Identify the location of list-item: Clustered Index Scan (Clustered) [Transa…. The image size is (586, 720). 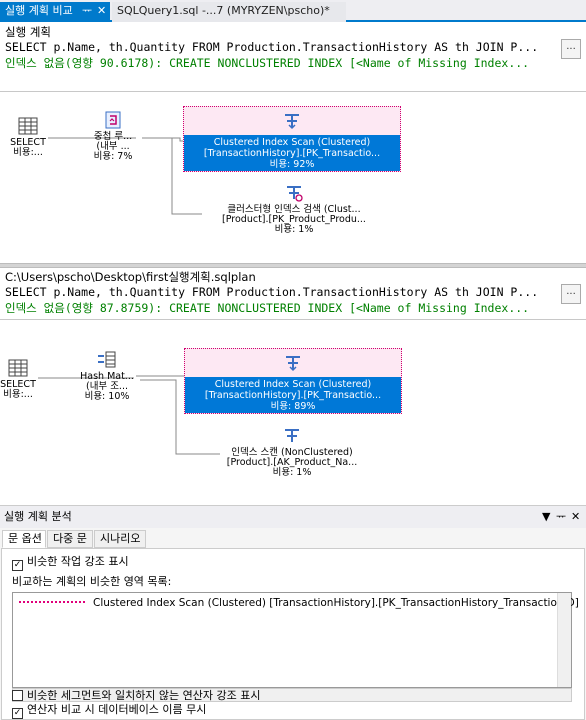
(299, 603).